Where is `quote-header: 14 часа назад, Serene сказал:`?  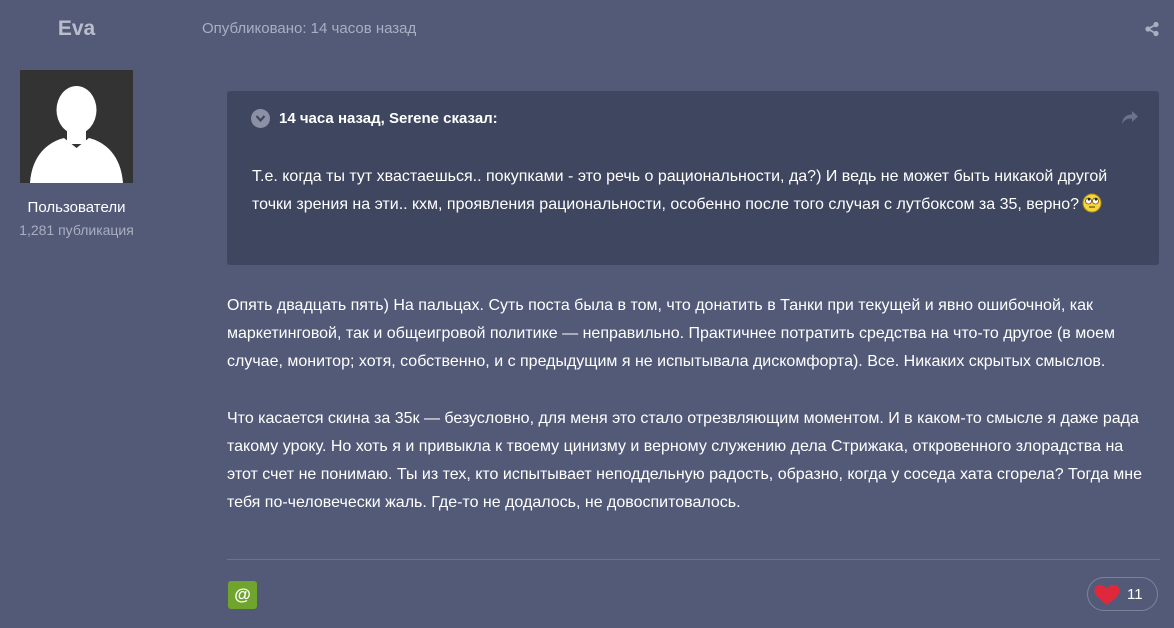 quote-header: 14 часа назад, Serene сказал: is located at coordinates (695, 120).